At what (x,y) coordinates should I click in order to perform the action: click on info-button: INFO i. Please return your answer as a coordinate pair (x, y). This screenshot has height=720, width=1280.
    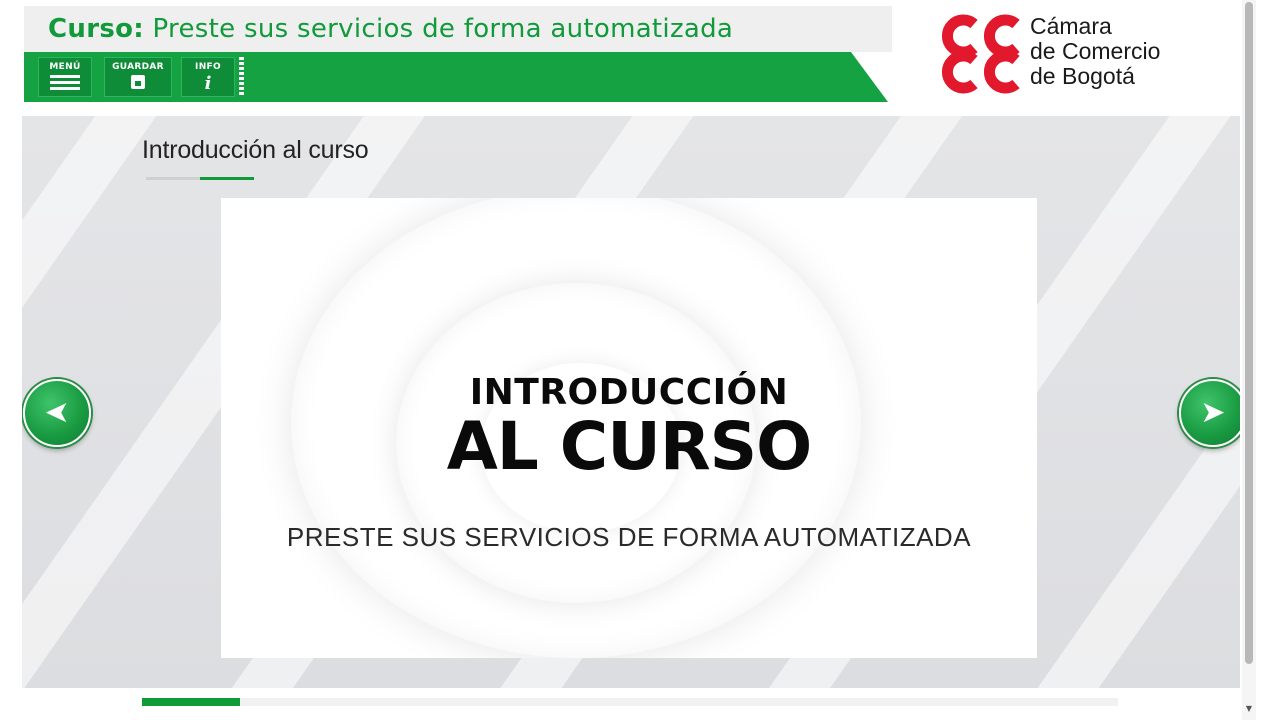
    Looking at the image, I should click on (208, 77).